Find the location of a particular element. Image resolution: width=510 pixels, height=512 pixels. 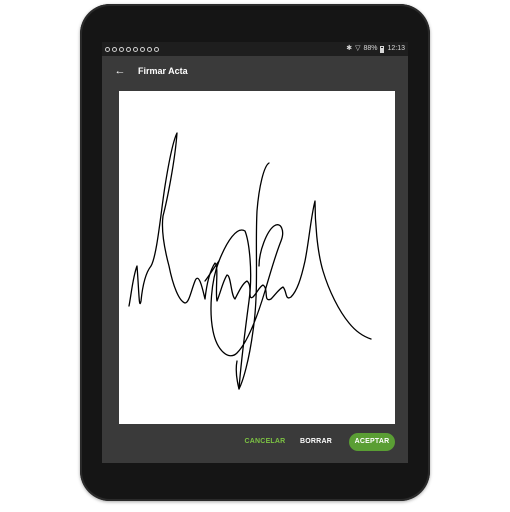

page-title: Firmar Acta is located at coordinates (163, 71).